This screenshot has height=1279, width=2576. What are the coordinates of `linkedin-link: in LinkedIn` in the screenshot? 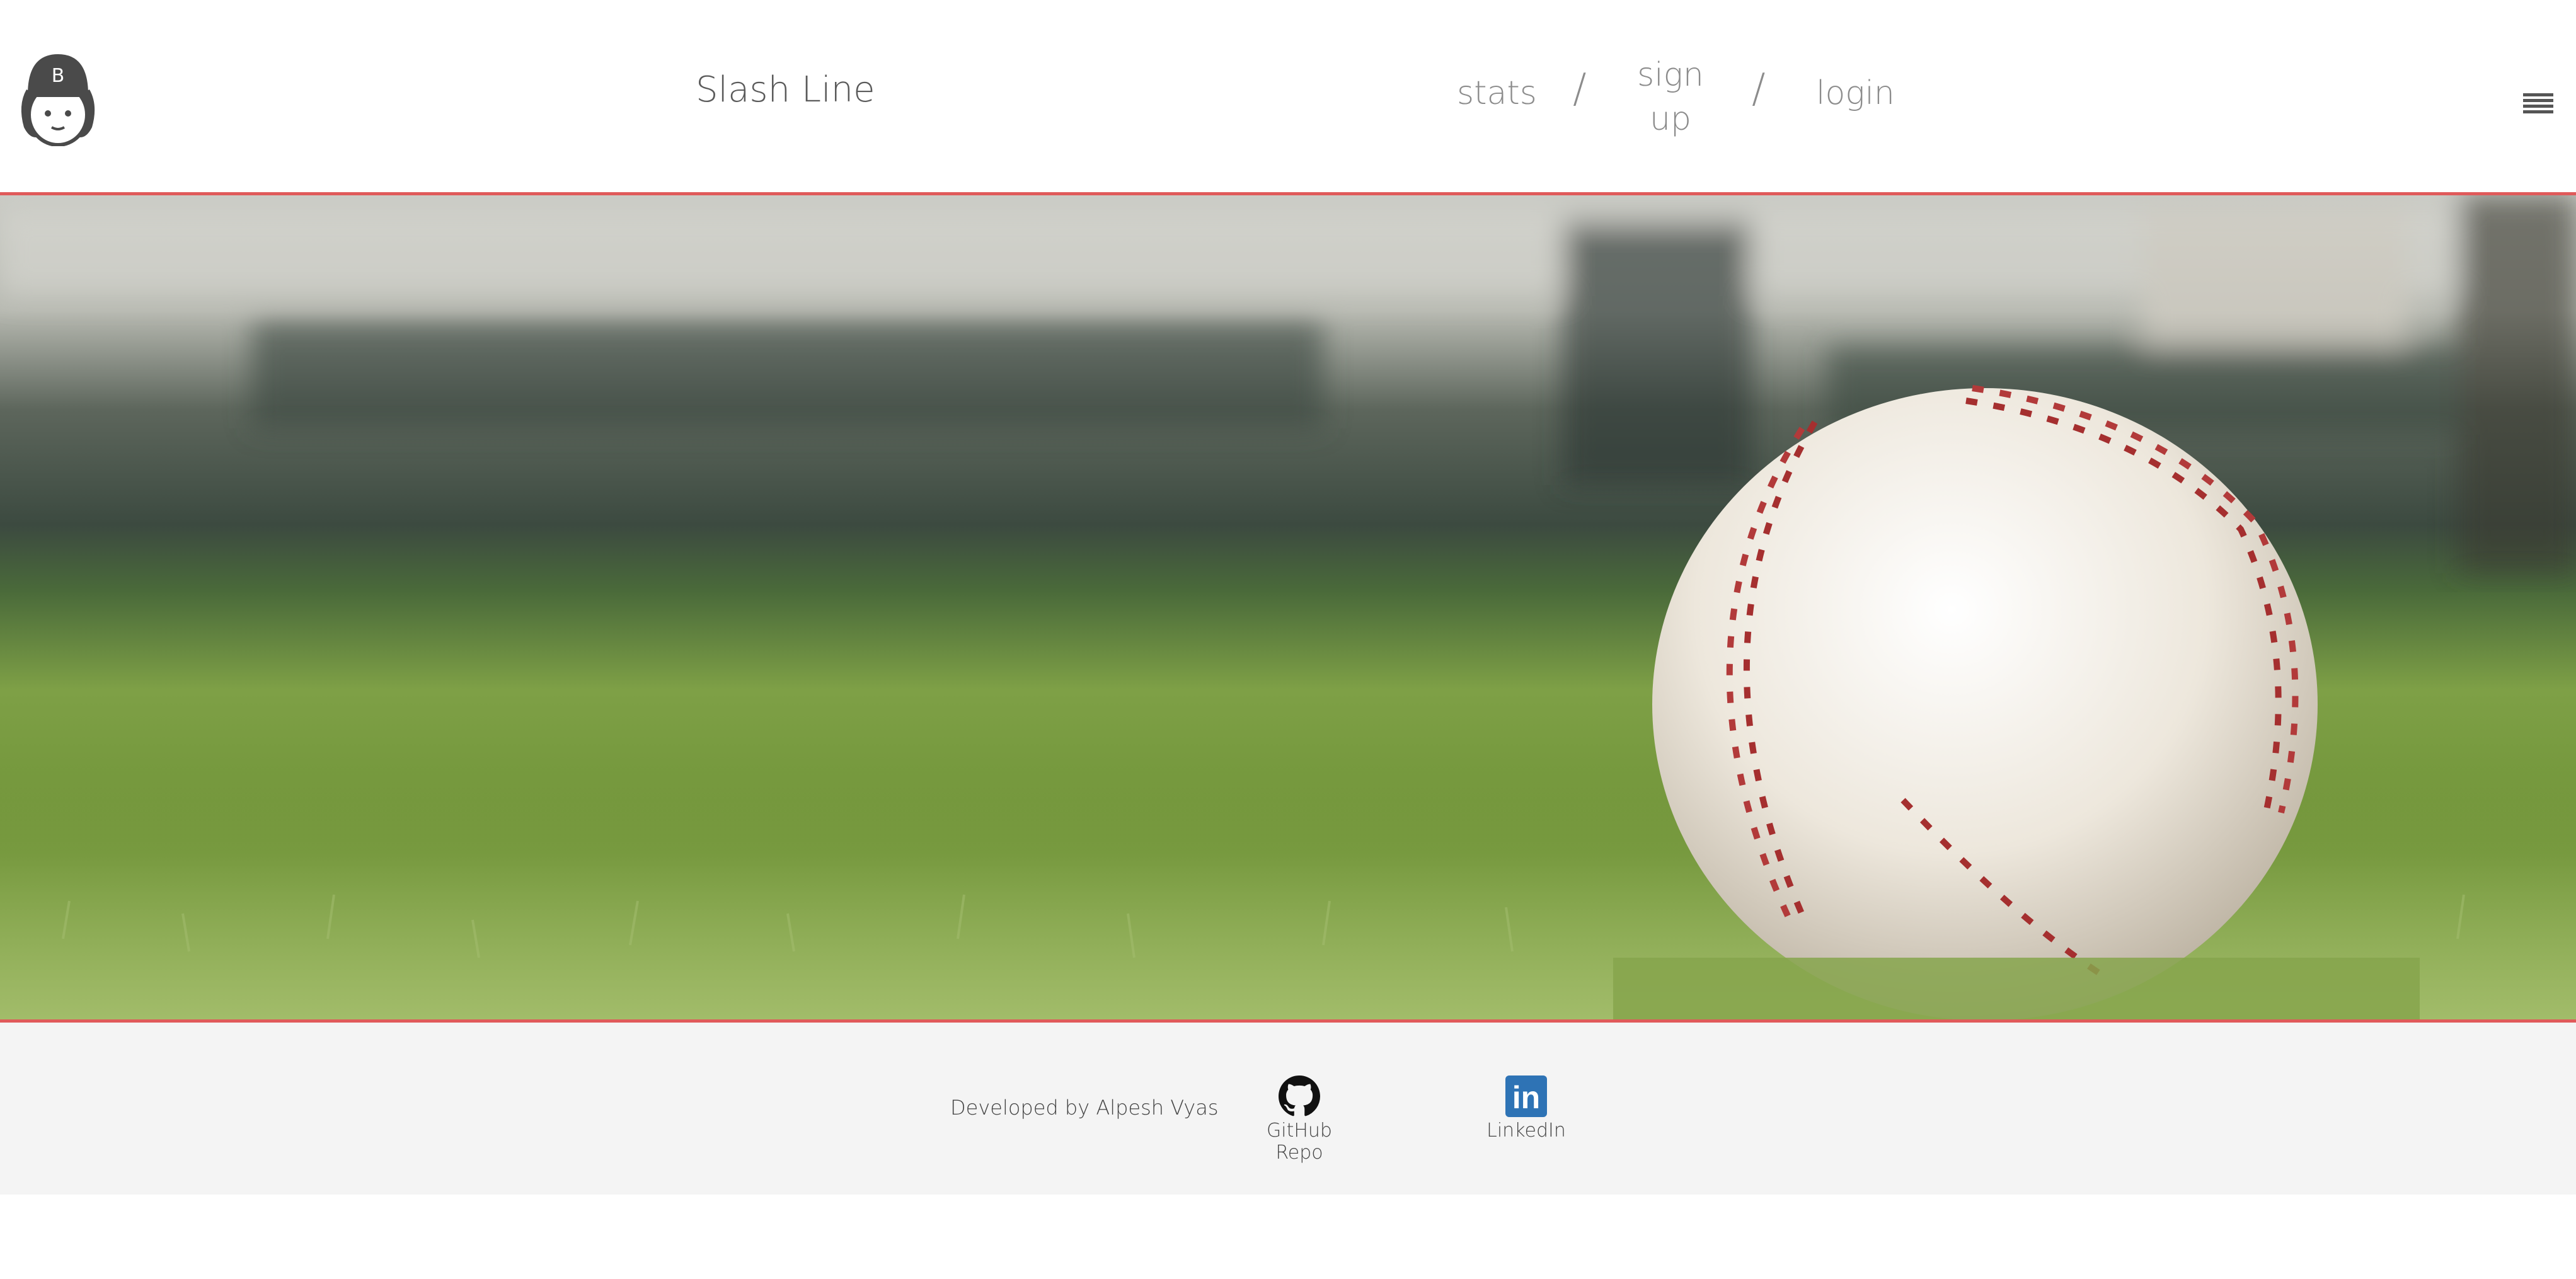 It's located at (1526, 1108).